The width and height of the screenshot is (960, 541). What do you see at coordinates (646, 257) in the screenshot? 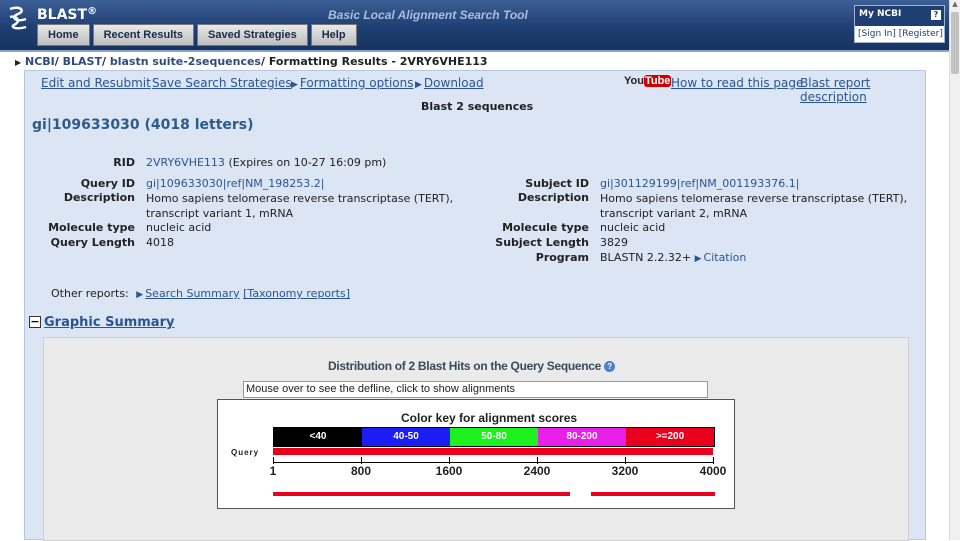
I see `program-text: BLASTN 2.2.32+` at bounding box center [646, 257].